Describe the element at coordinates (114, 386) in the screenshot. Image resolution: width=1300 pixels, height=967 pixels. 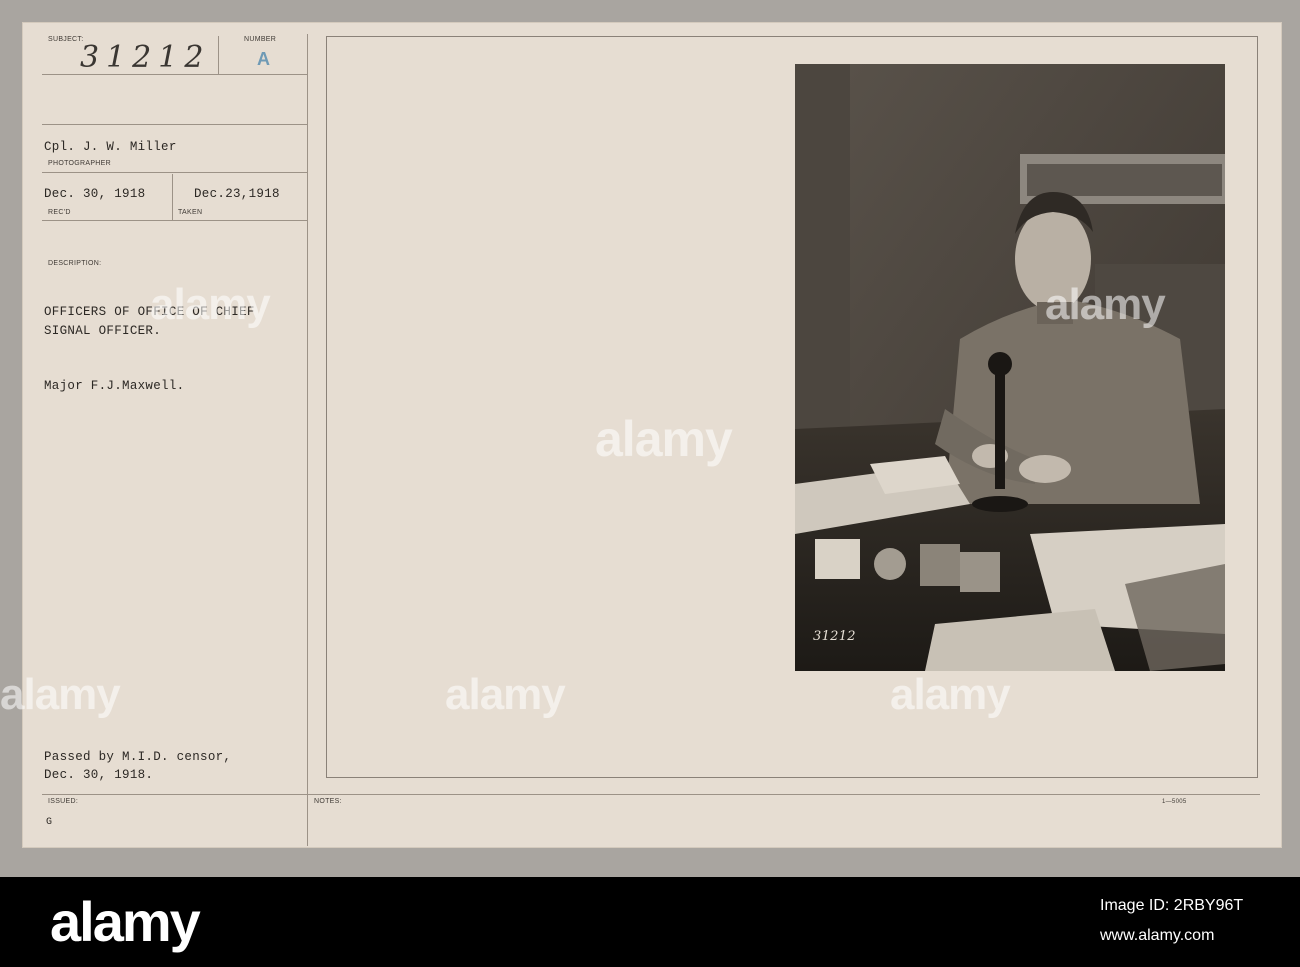
I see `subject-name: Major F.J.Maxwell.` at that location.